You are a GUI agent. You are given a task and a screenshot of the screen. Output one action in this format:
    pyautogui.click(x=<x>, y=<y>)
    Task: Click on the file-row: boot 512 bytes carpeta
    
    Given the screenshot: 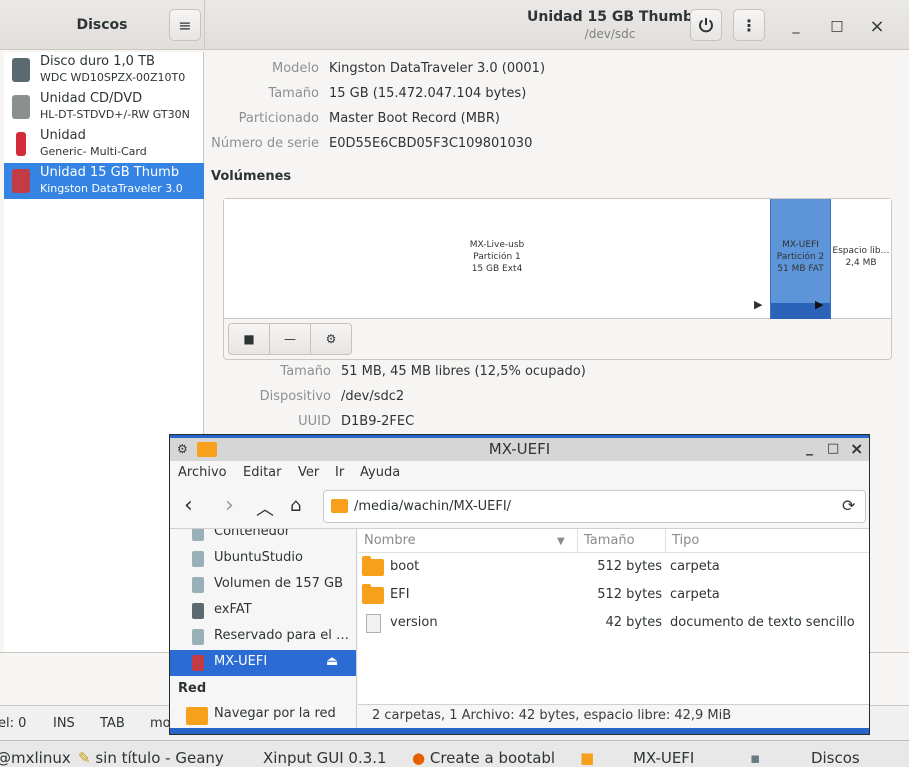 What is the action you would take?
    pyautogui.click(x=613, y=568)
    